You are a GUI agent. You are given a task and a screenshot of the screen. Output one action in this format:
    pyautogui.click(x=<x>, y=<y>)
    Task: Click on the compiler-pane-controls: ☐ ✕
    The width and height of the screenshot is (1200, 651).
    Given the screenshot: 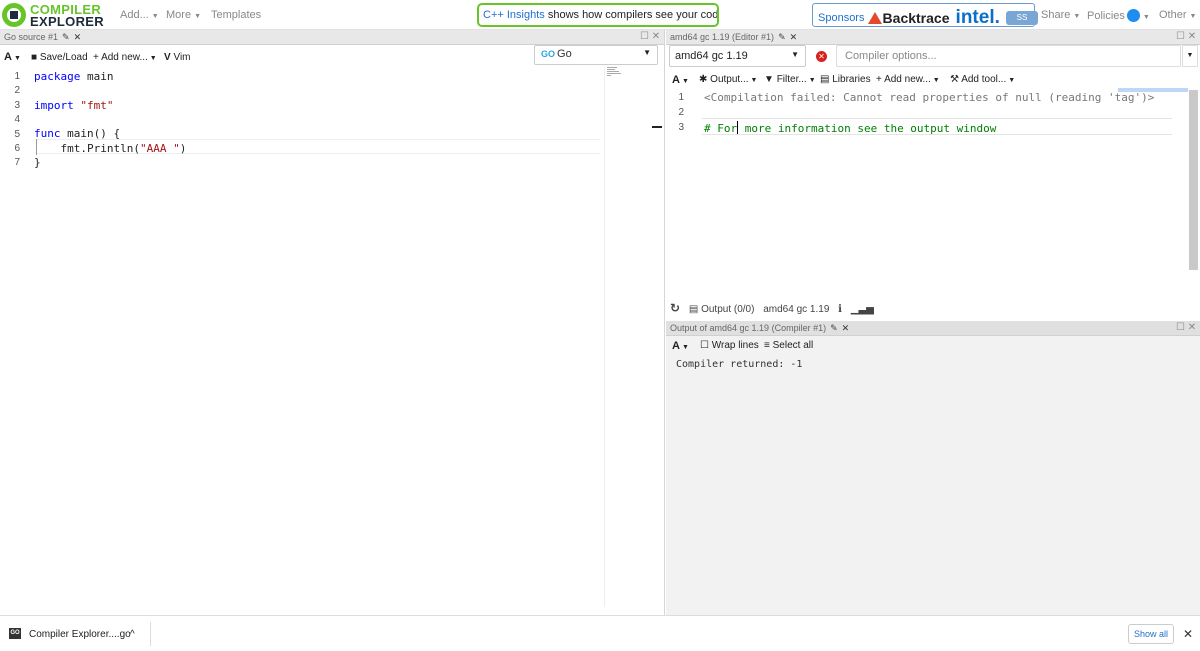 What is the action you would take?
    pyautogui.click(x=1186, y=36)
    